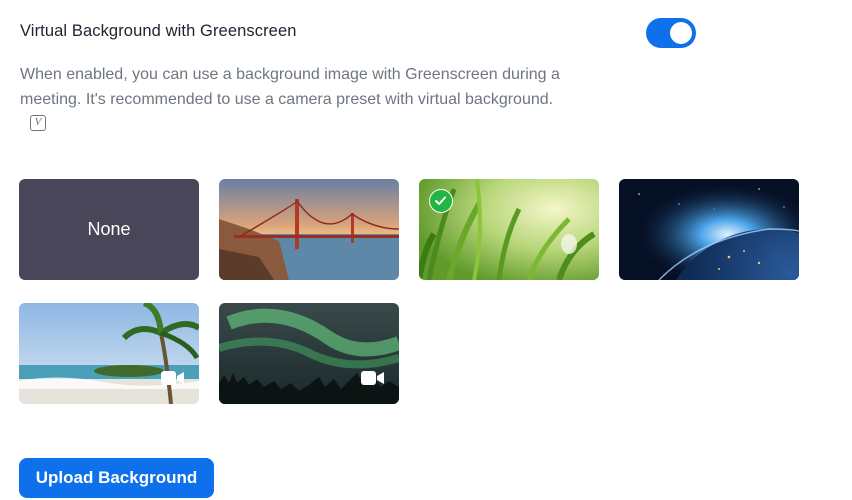  I want to click on background-golden-gate-tile, so click(309, 229).